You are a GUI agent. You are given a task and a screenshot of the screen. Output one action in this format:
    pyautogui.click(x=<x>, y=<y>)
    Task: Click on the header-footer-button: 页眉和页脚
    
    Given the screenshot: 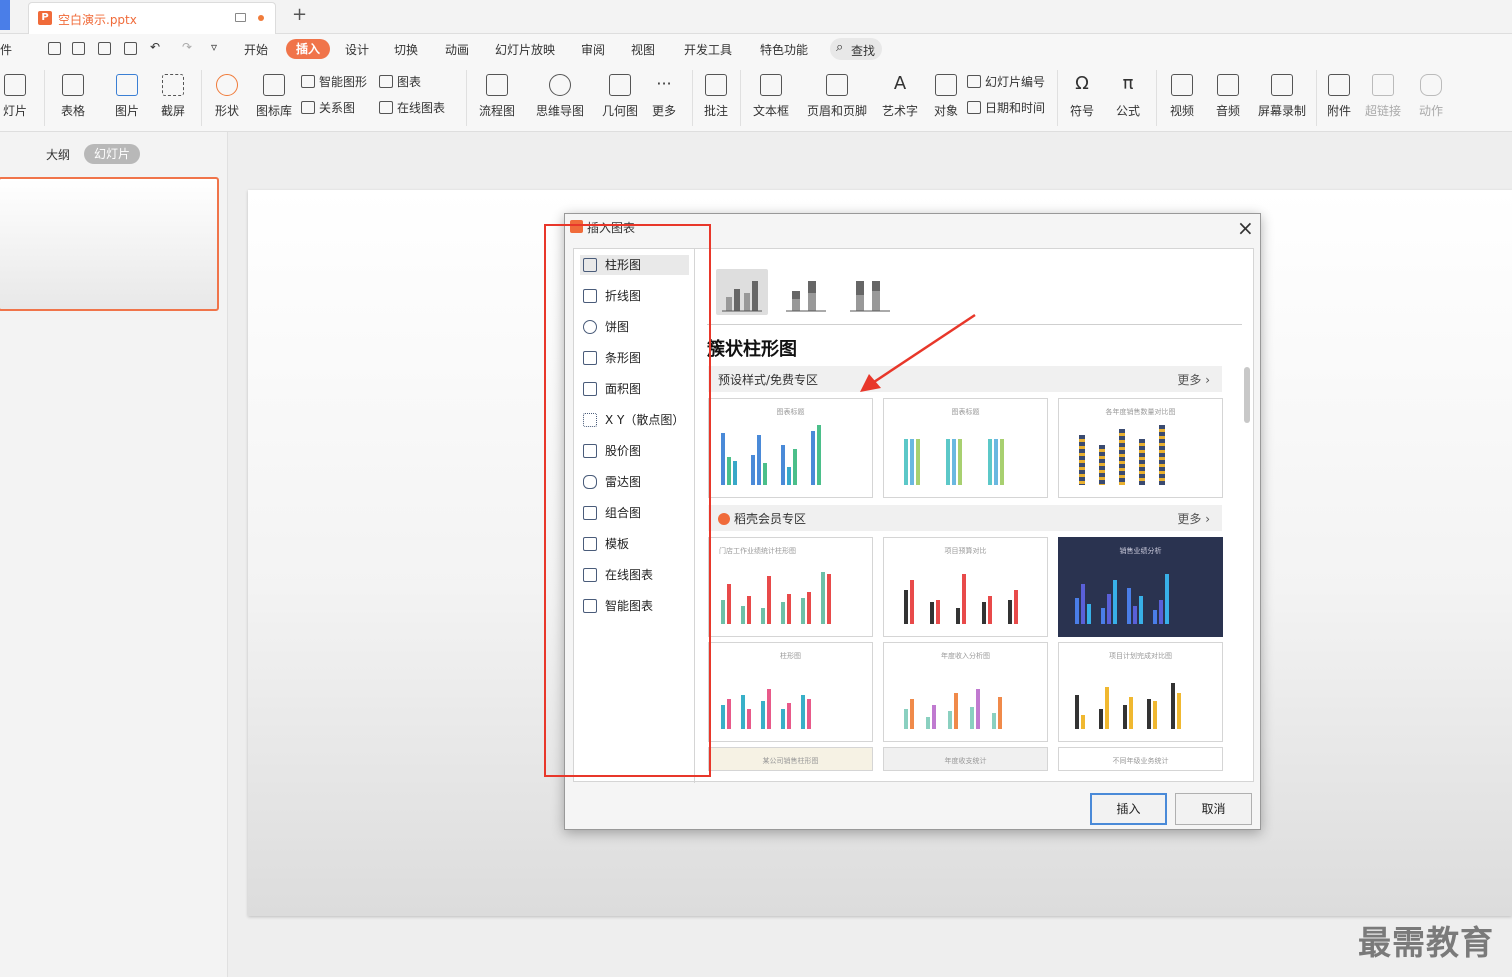 What is the action you would take?
    pyautogui.click(x=837, y=96)
    